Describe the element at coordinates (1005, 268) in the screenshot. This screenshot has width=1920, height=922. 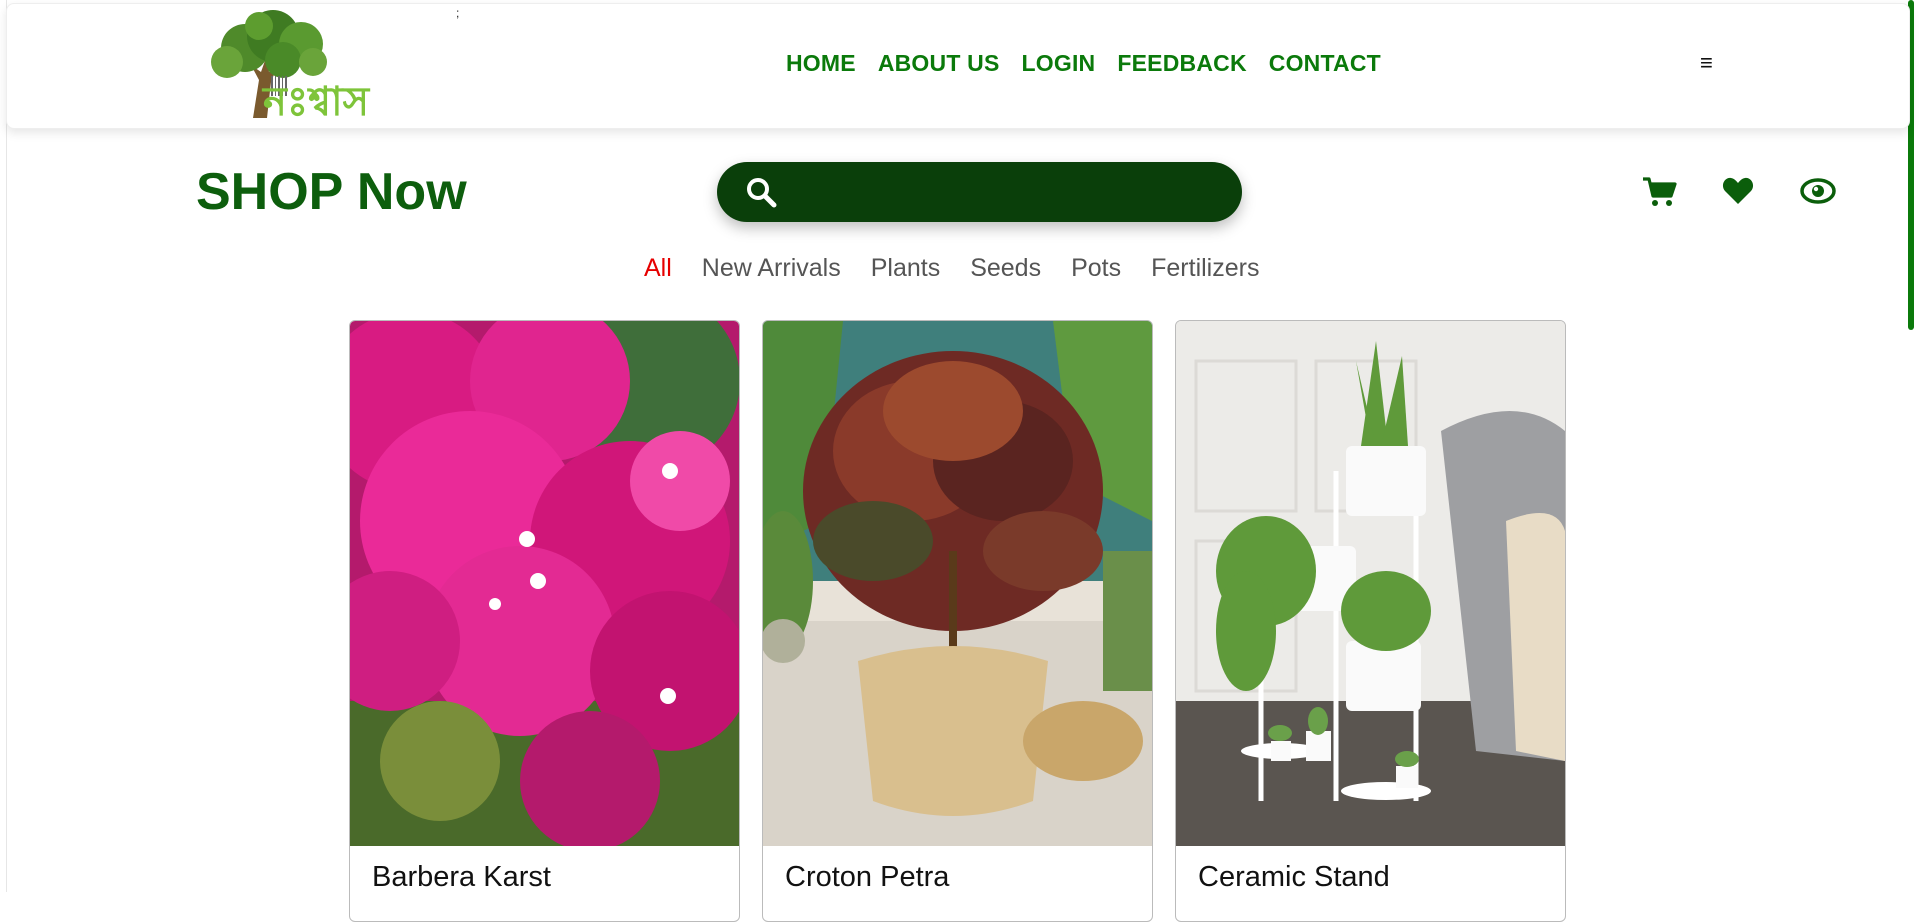
I see `category-seeds: Seeds` at that location.